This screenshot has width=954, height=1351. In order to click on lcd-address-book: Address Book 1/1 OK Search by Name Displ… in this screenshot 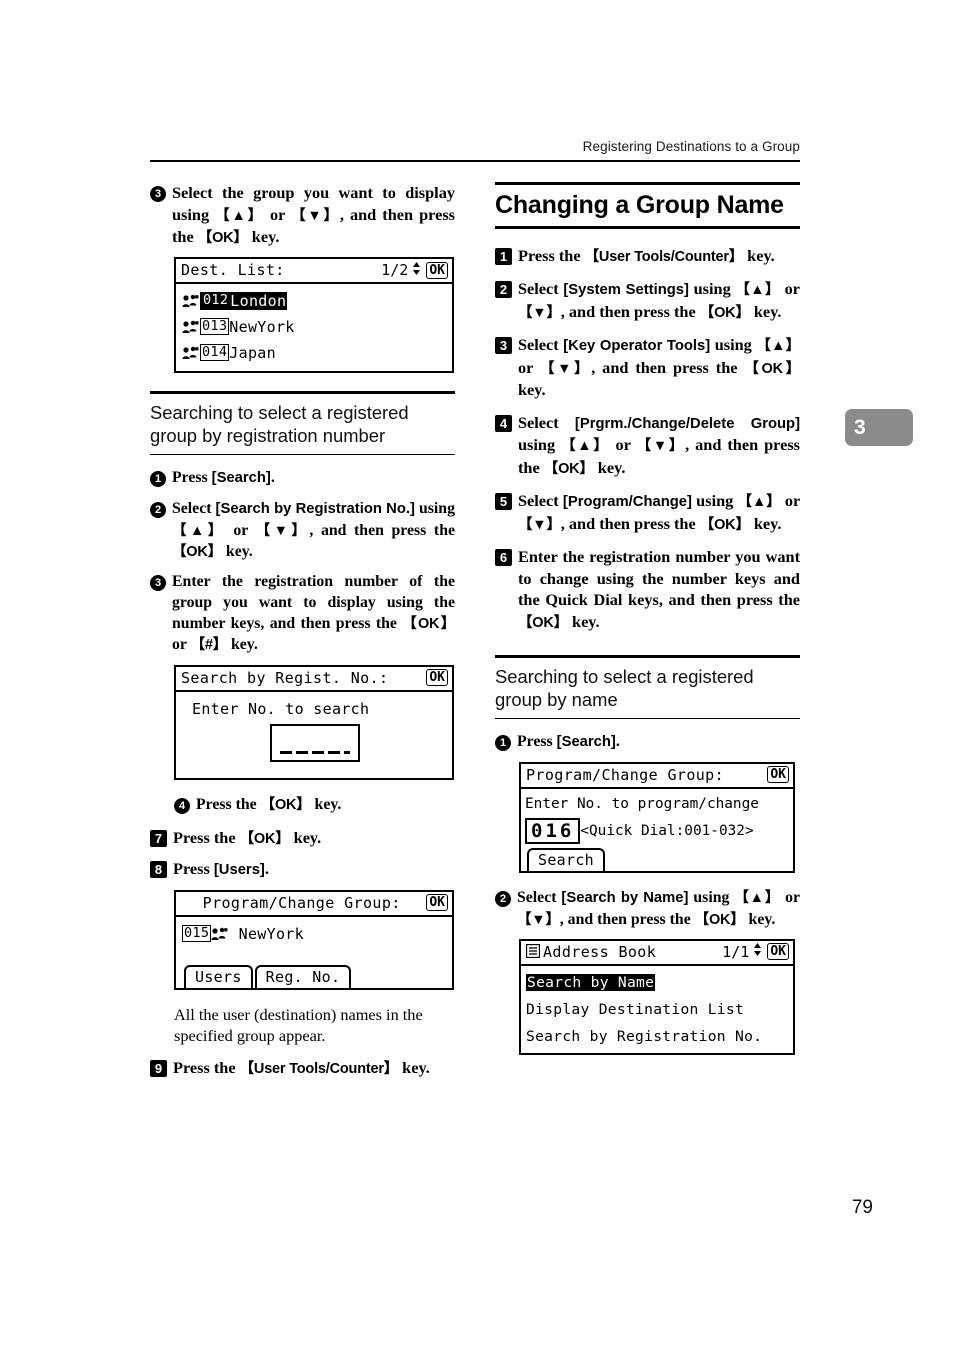, I will do `click(657, 996)`.